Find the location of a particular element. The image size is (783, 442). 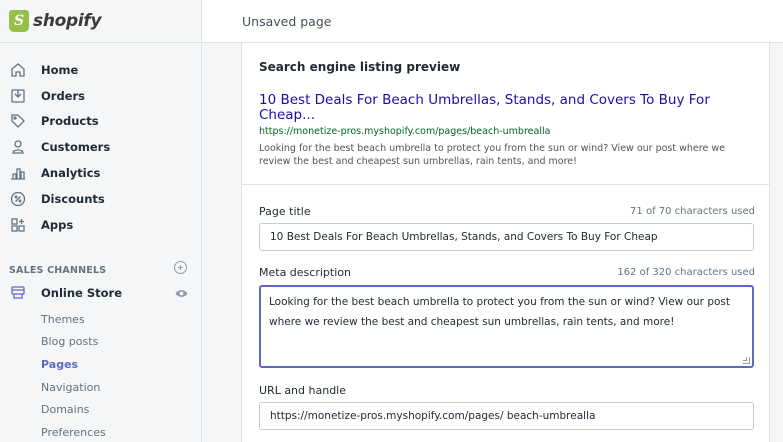

top-bar: Unsaved page is located at coordinates (492, 21).